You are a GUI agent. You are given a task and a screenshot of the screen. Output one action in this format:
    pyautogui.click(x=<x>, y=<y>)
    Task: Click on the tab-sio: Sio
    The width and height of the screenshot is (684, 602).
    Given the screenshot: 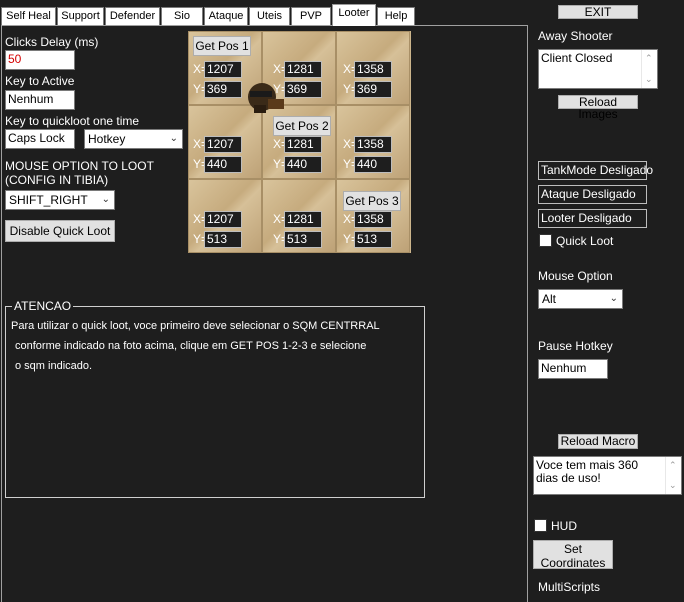 What is the action you would take?
    pyautogui.click(x=182, y=16)
    